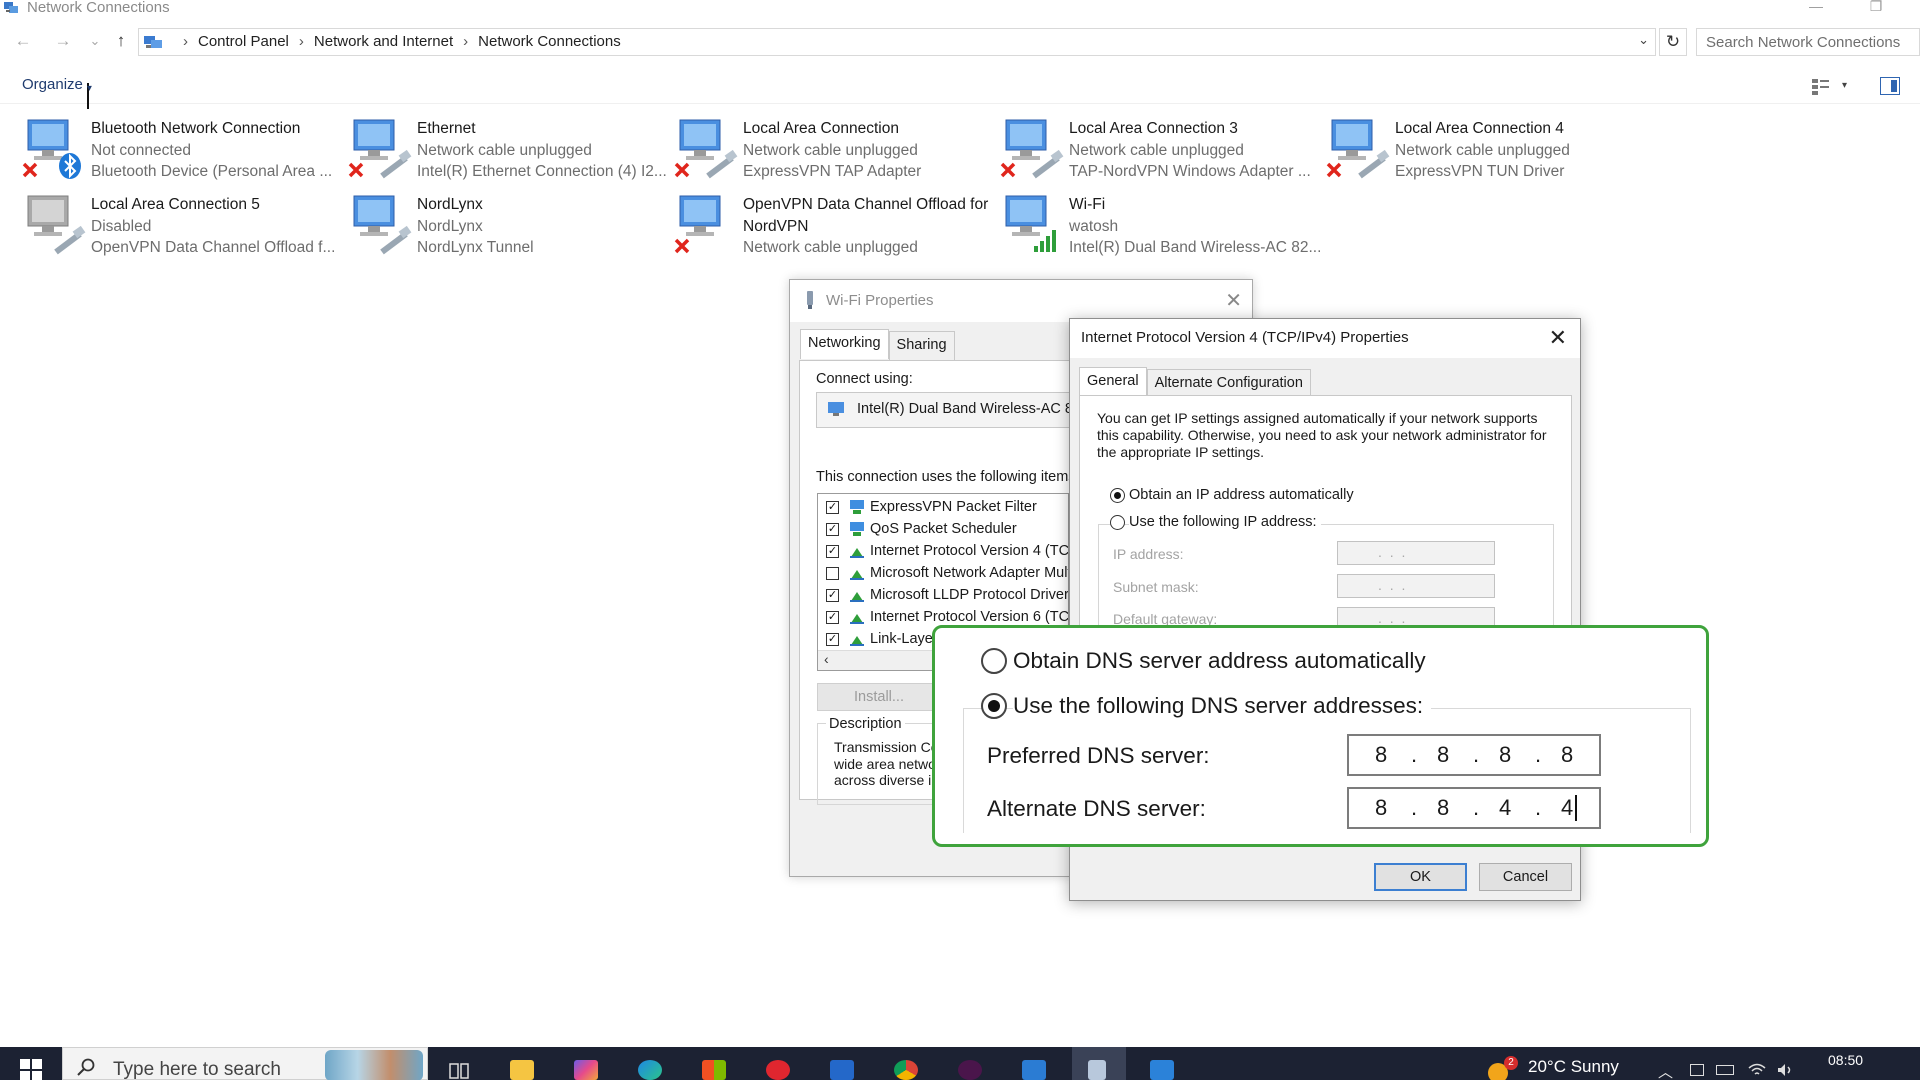 This screenshot has width=1920, height=1080. What do you see at coordinates (1890, 86) in the screenshot?
I see `preview-pane-button` at bounding box center [1890, 86].